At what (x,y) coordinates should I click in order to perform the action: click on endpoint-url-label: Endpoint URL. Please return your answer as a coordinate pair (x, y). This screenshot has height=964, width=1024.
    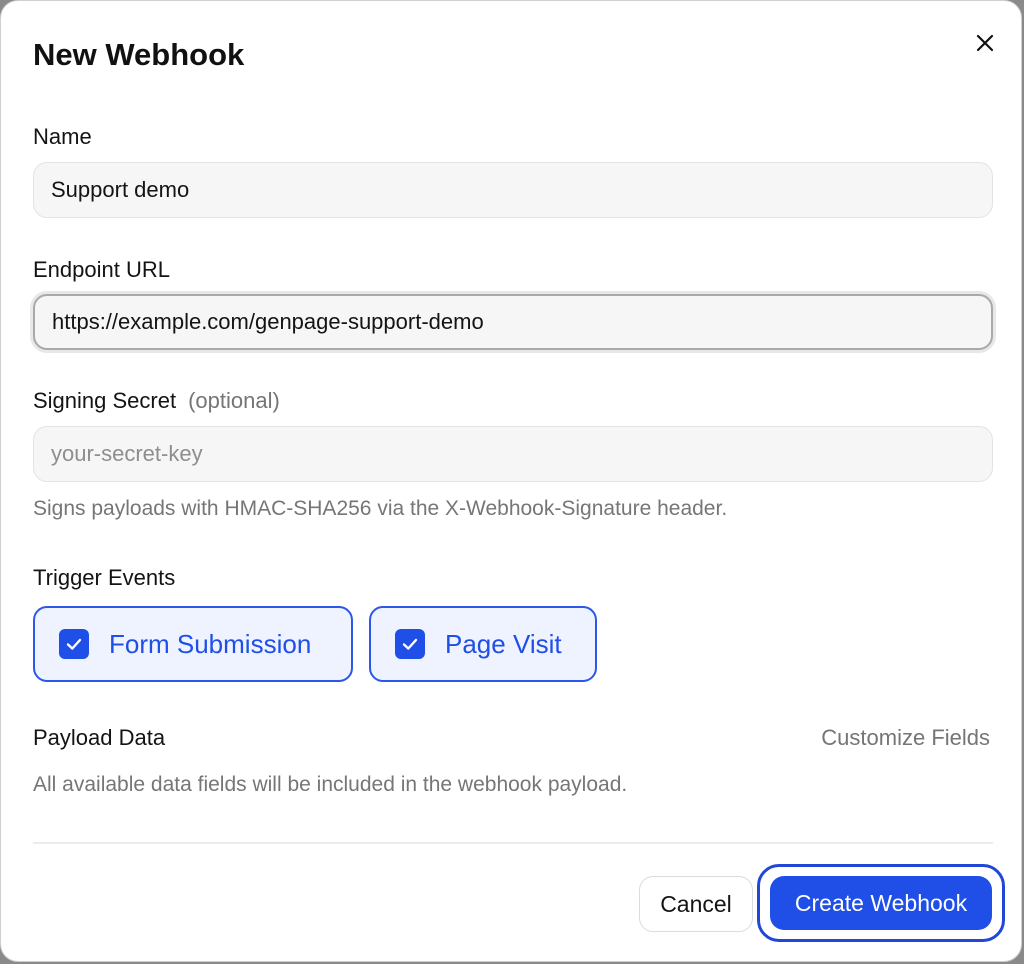
    Looking at the image, I should click on (101, 269).